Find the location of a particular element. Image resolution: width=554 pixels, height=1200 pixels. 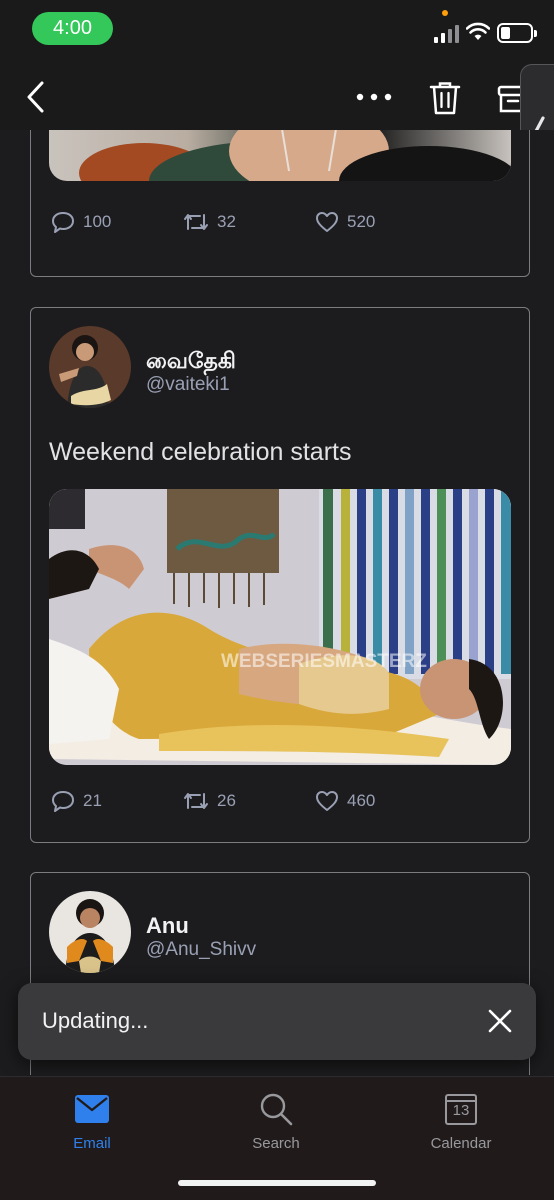

reply-action: 100 is located at coordinates (81, 222).